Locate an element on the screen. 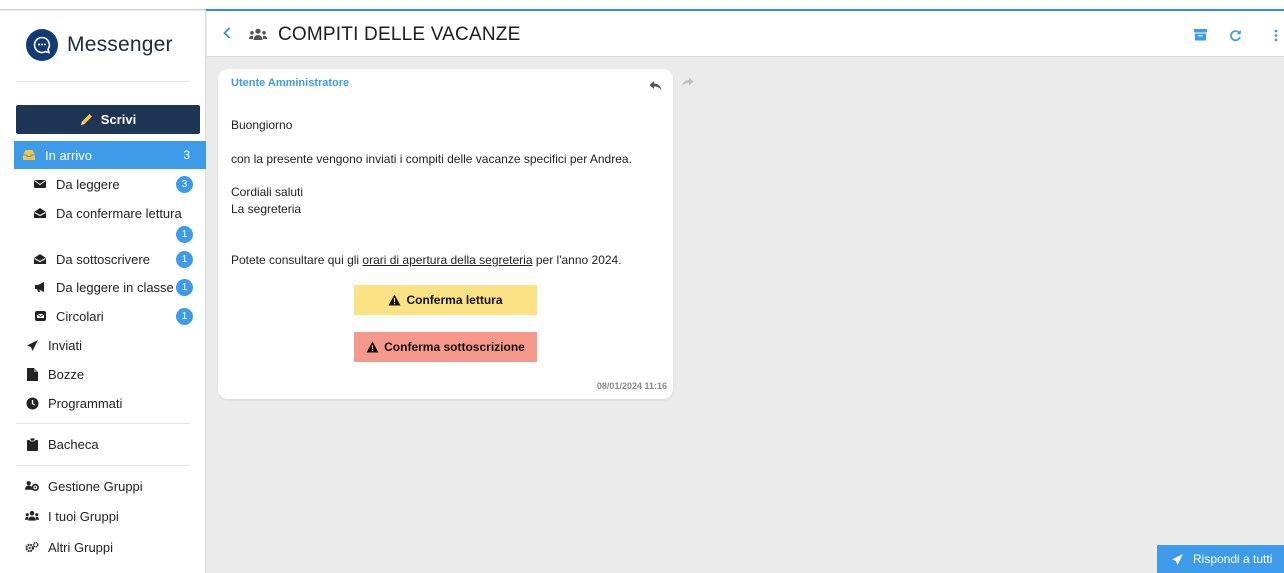 The width and height of the screenshot is (1284, 573). sidebar-item-label: I tuoi Gruppi is located at coordinates (83, 516).